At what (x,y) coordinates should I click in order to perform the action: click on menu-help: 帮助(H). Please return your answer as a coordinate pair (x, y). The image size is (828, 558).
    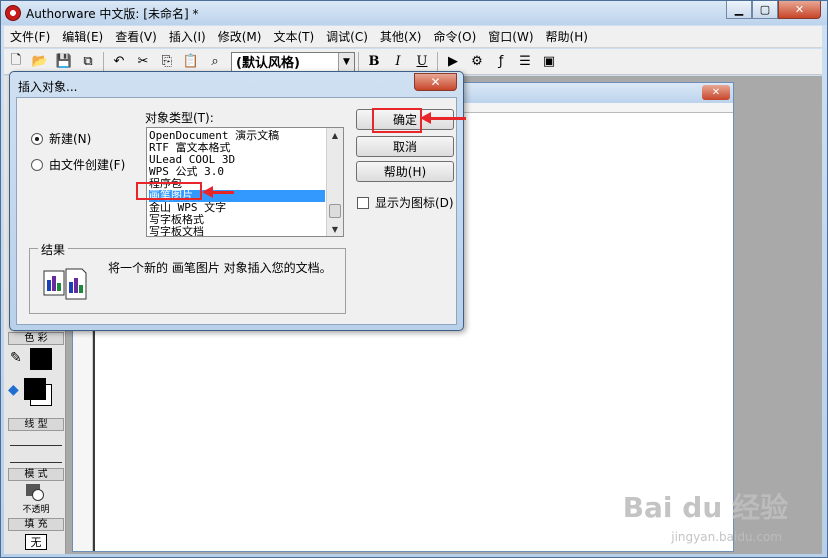
    Looking at the image, I should click on (567, 36).